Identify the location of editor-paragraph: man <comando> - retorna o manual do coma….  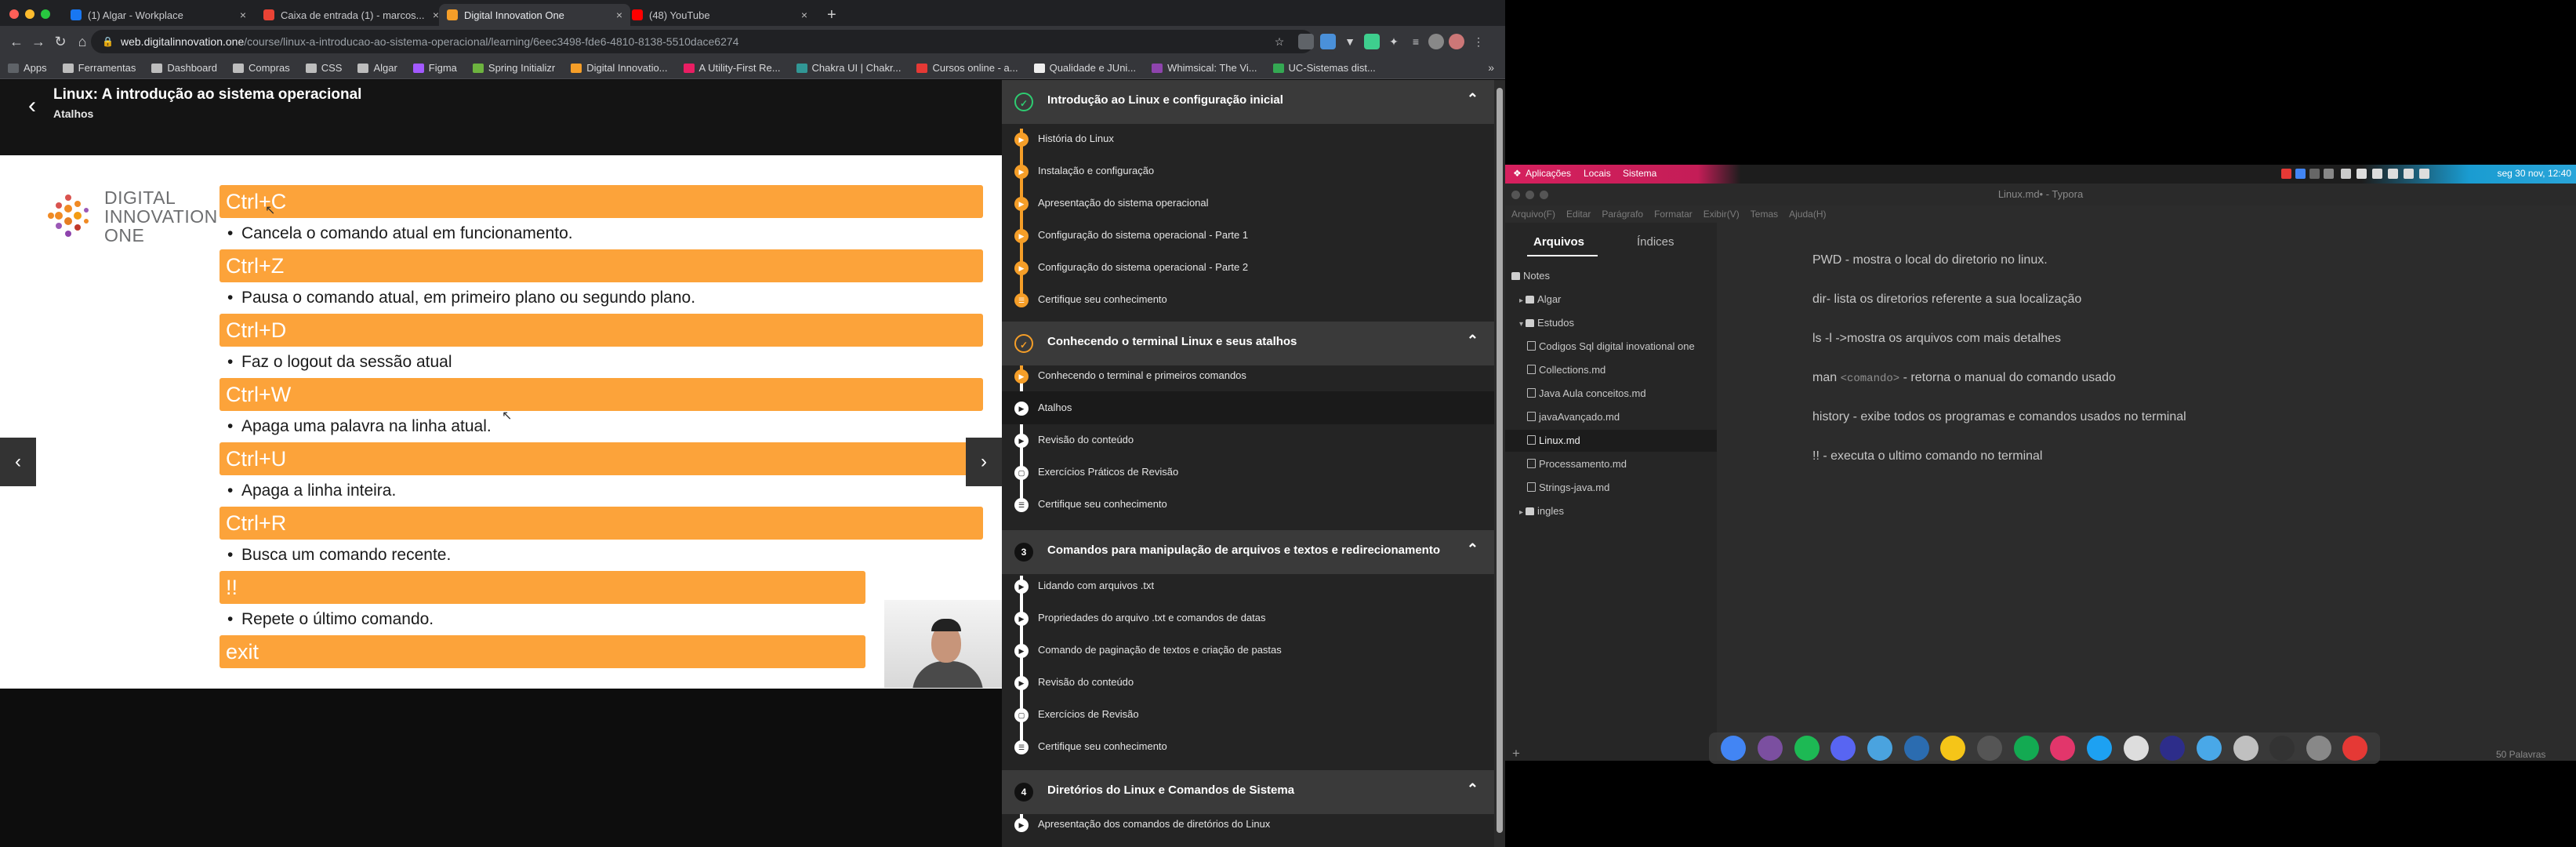
(1964, 378).